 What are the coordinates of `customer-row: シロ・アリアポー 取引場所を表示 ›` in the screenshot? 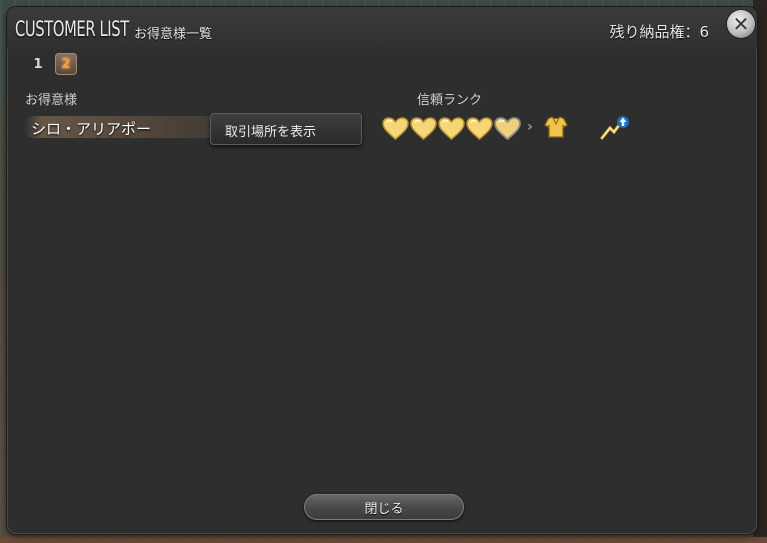 It's located at (383, 129).